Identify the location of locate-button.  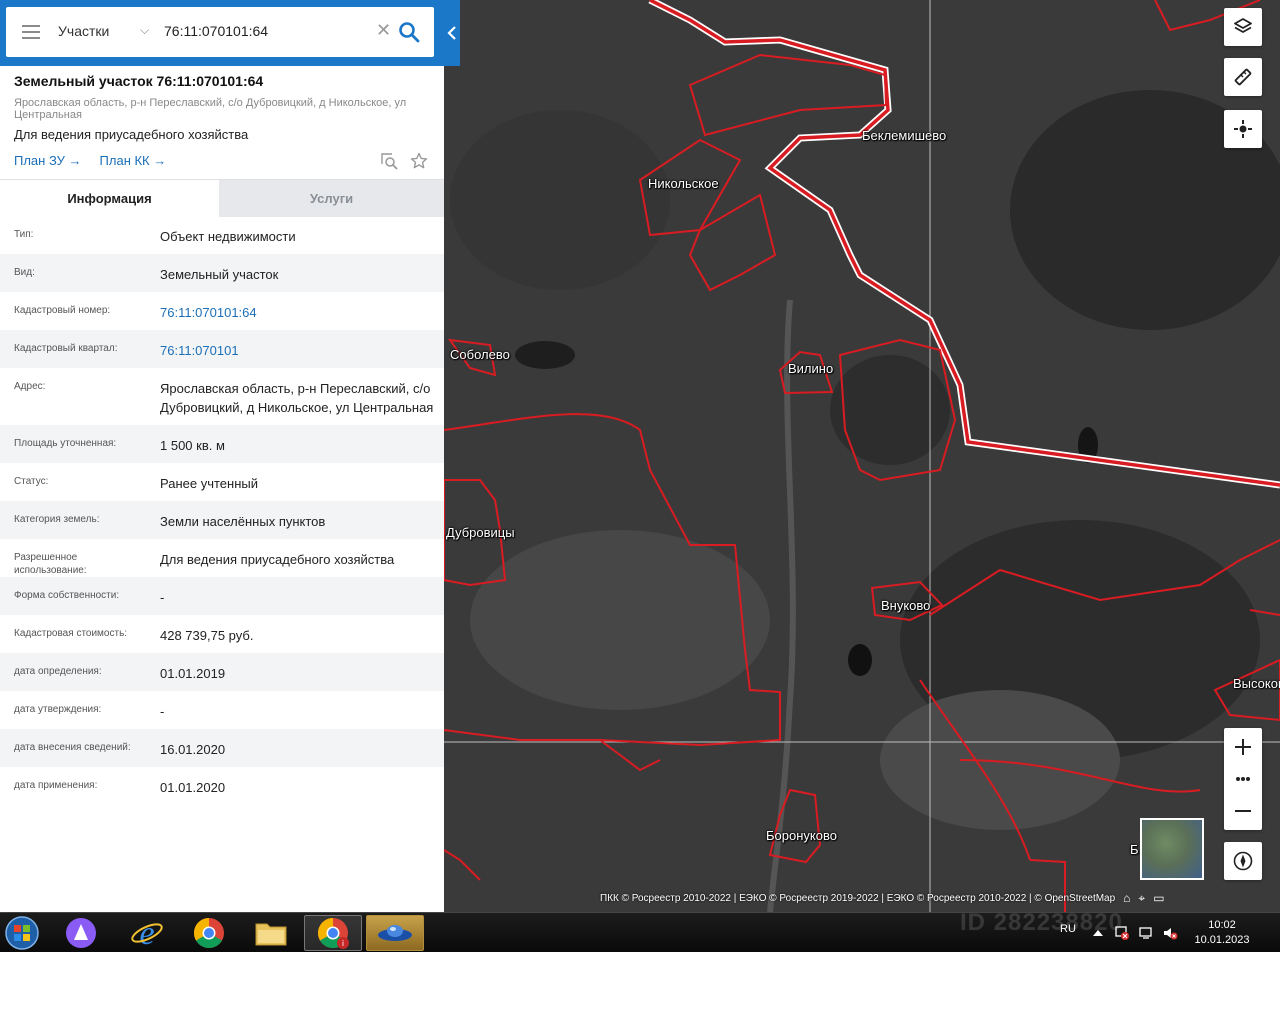
(1243, 129).